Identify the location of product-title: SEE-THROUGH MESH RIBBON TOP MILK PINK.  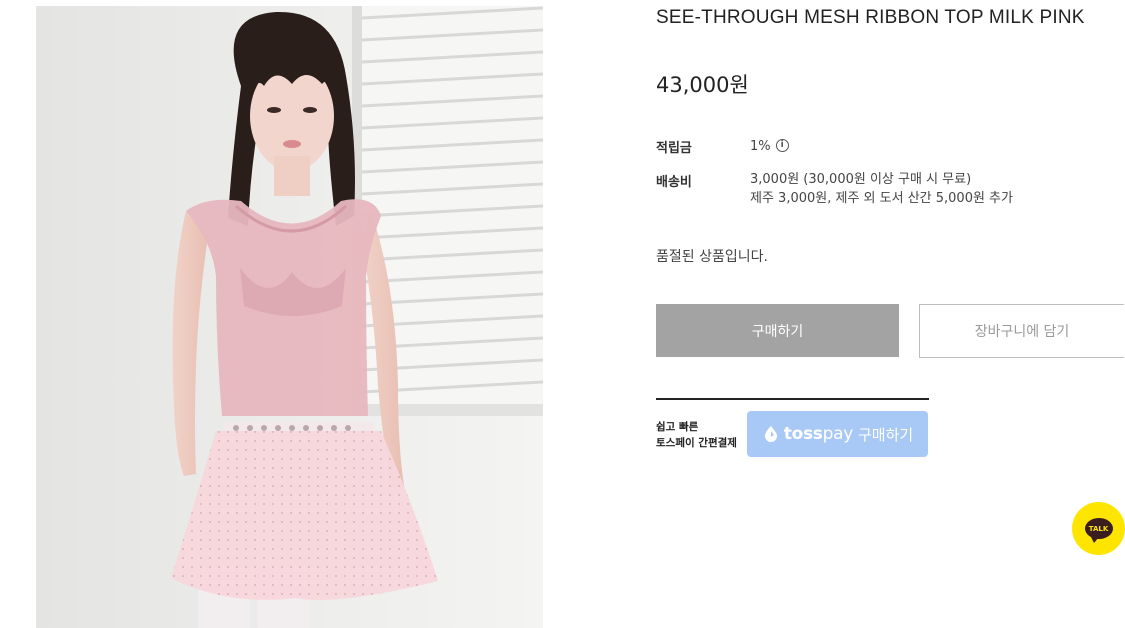
(870, 17).